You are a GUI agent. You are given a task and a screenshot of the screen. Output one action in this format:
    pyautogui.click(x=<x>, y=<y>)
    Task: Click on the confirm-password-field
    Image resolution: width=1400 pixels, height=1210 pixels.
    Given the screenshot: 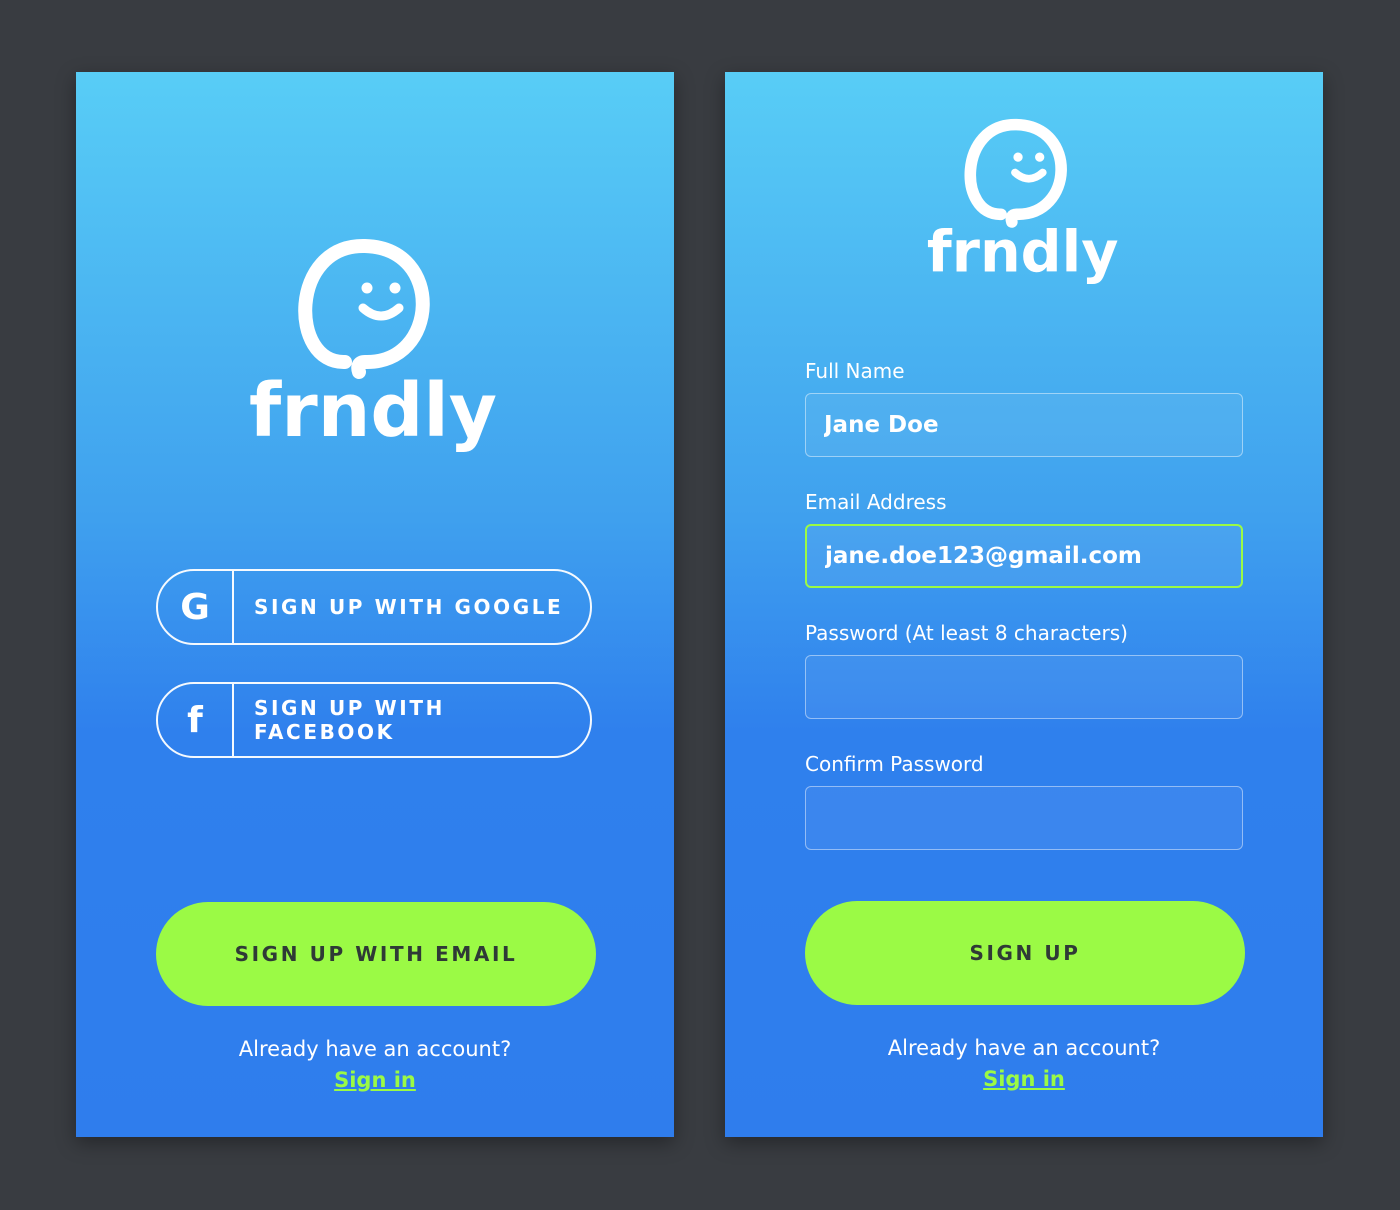 What is the action you would take?
    pyautogui.click(x=1024, y=818)
    